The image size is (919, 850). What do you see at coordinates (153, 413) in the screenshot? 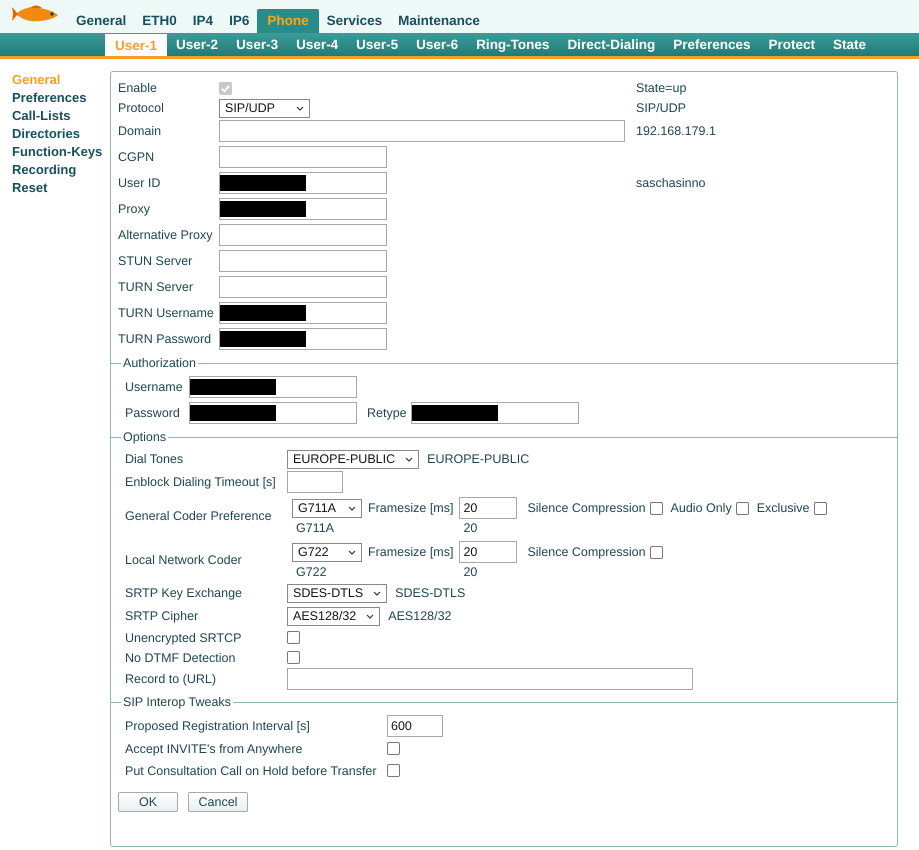
I see `field-label: Password` at bounding box center [153, 413].